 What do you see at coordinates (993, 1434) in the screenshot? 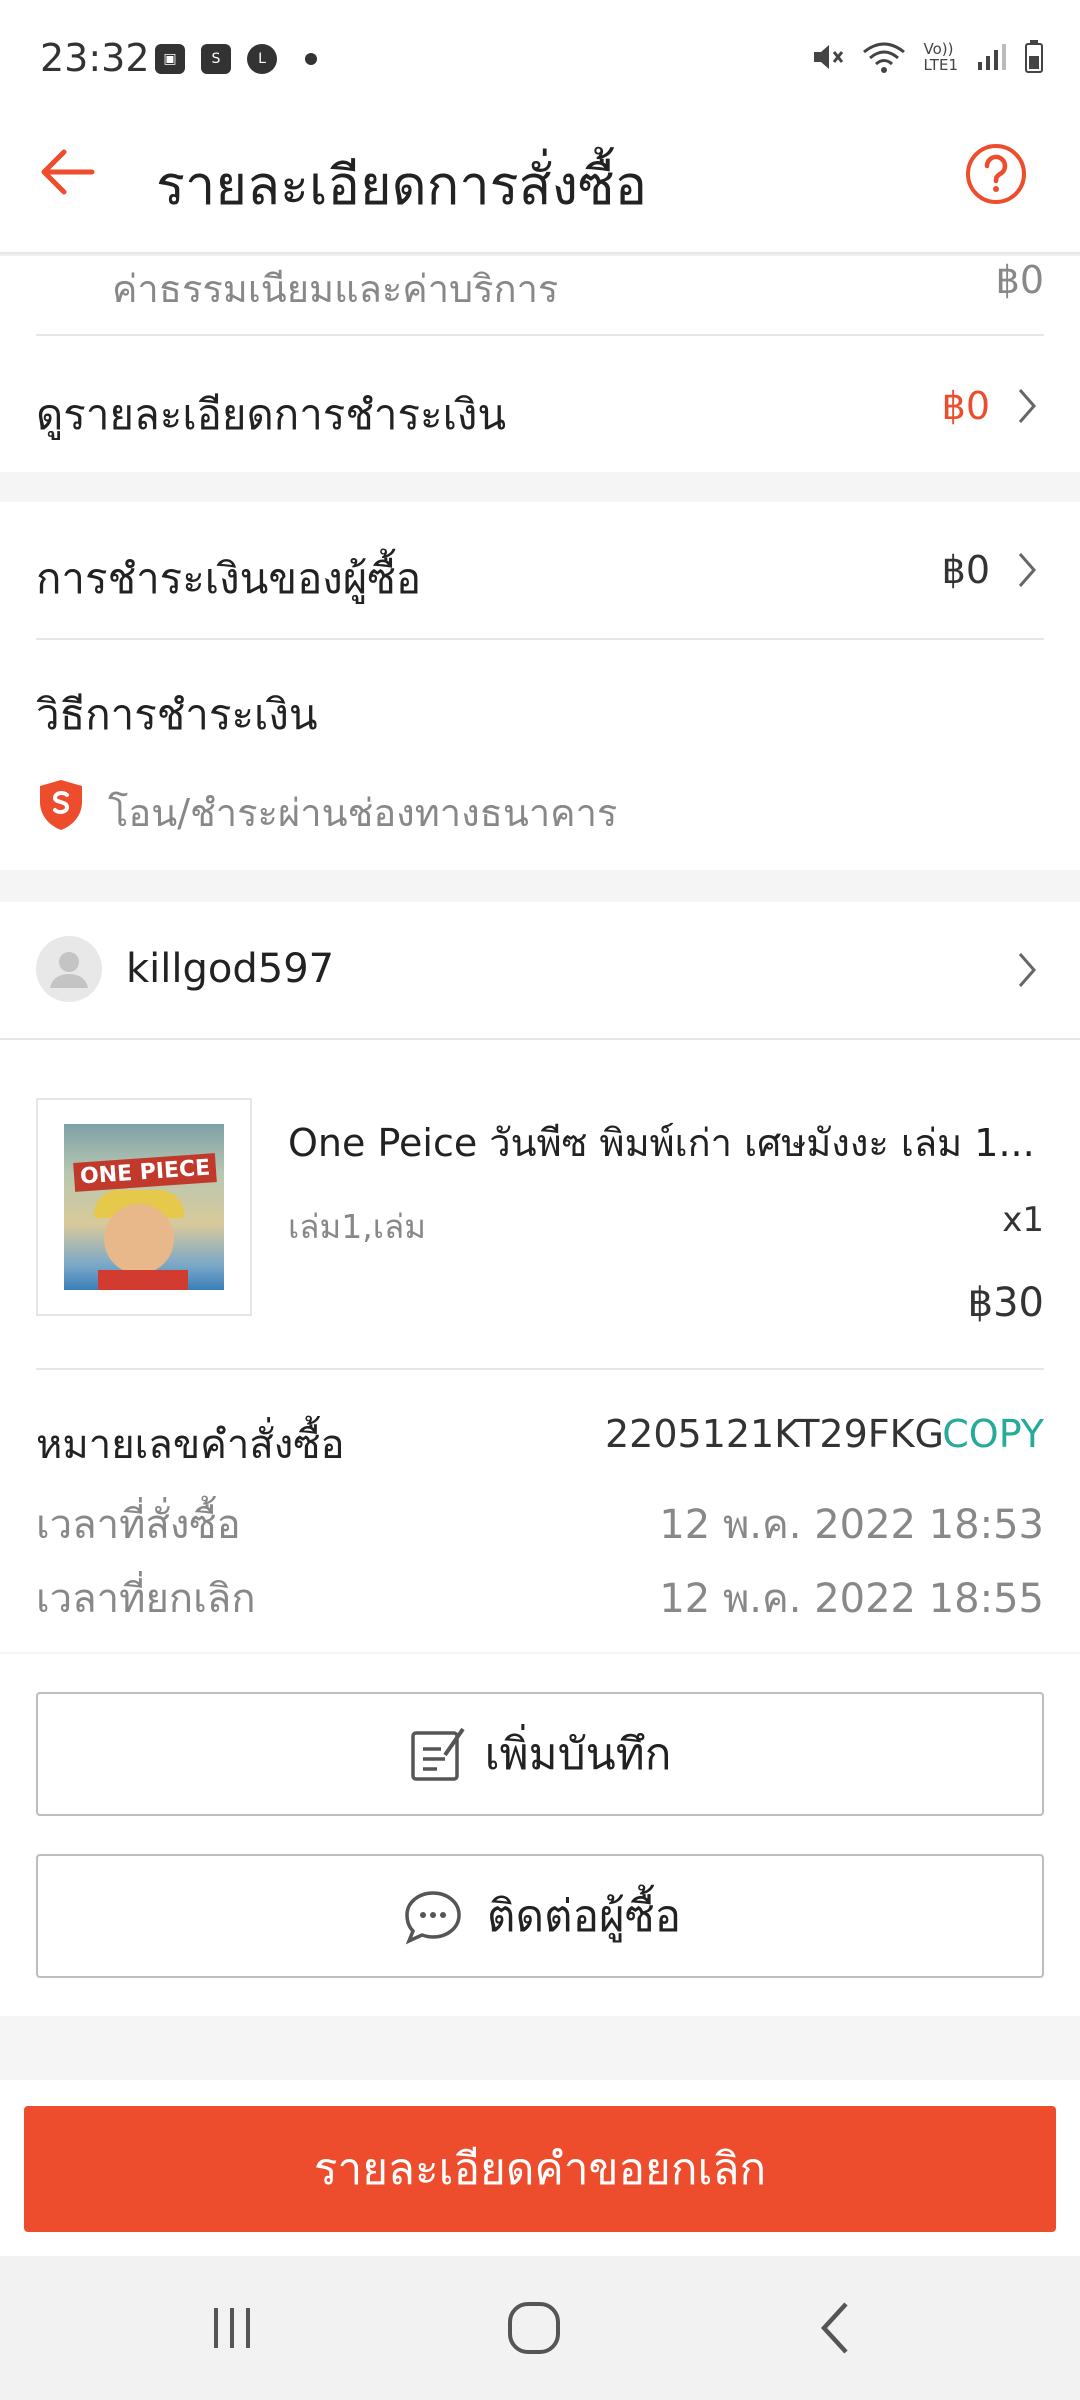
I see `copy-order-number-button: COPY` at bounding box center [993, 1434].